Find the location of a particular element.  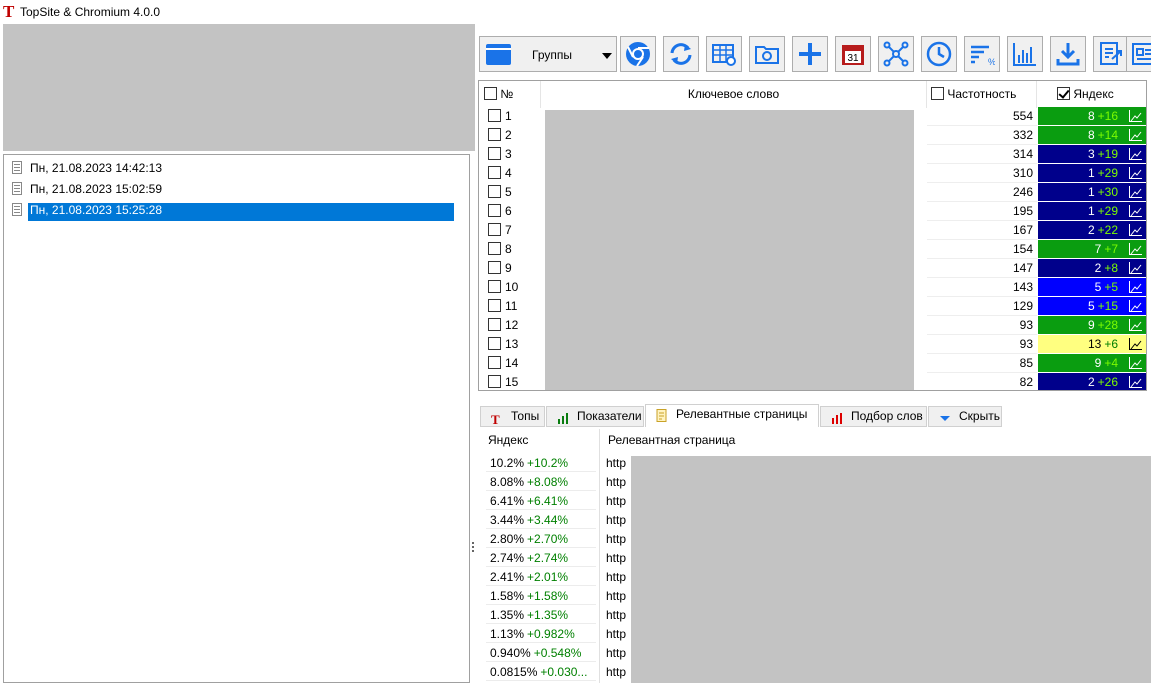

row-yandex-position: 13 +6 is located at coordinates (1092, 344).